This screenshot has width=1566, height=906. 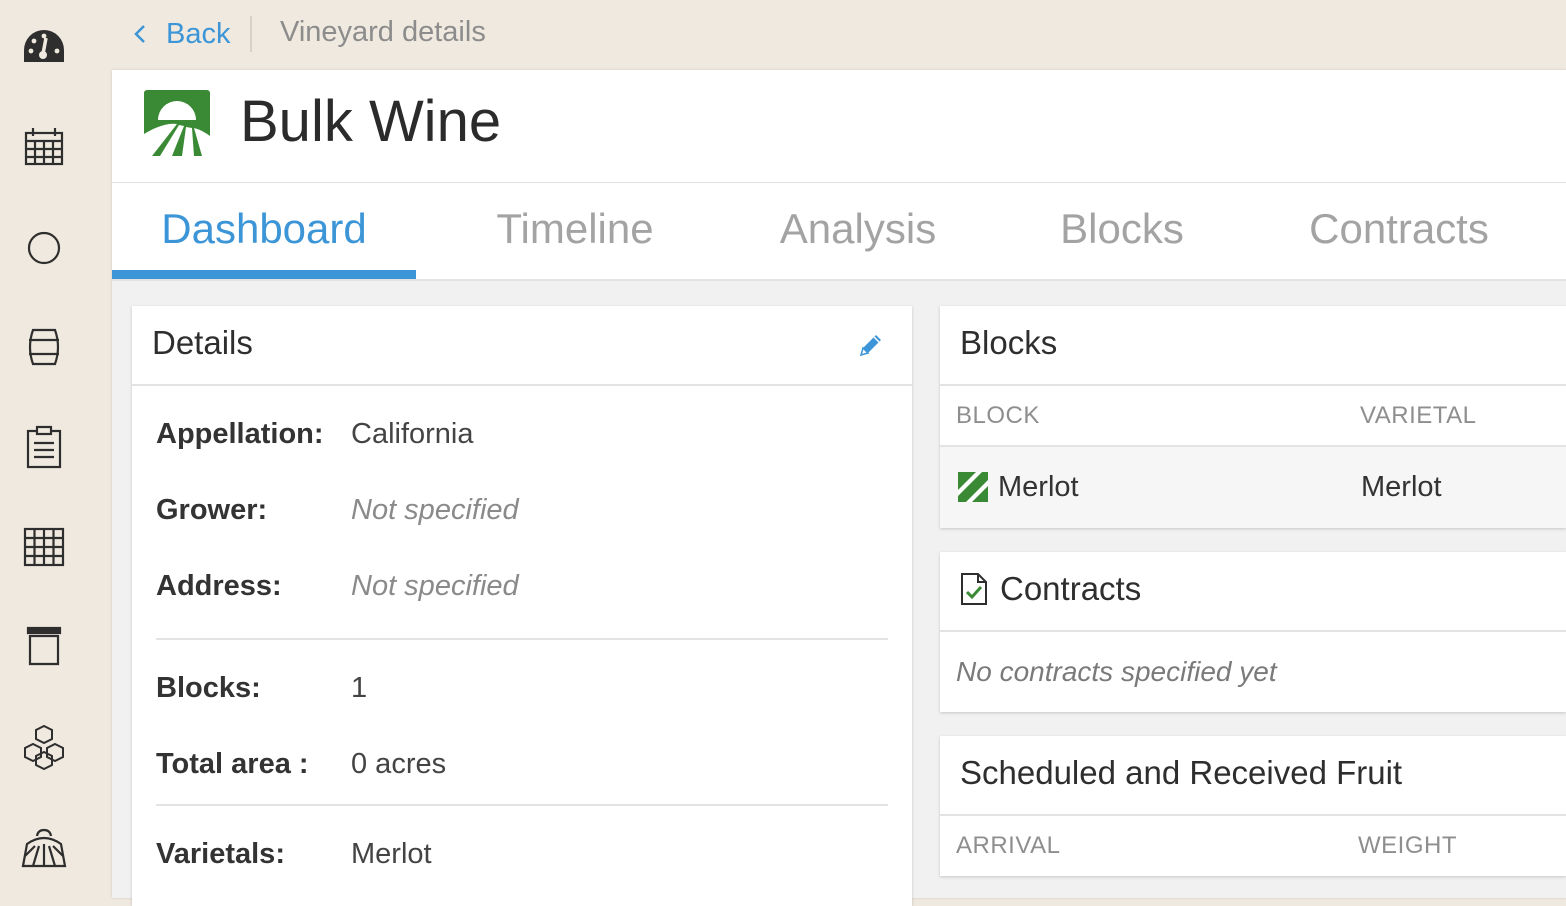 What do you see at coordinates (1181, 772) in the screenshot?
I see `fruit-title: Scheduled and Received Fruit` at bounding box center [1181, 772].